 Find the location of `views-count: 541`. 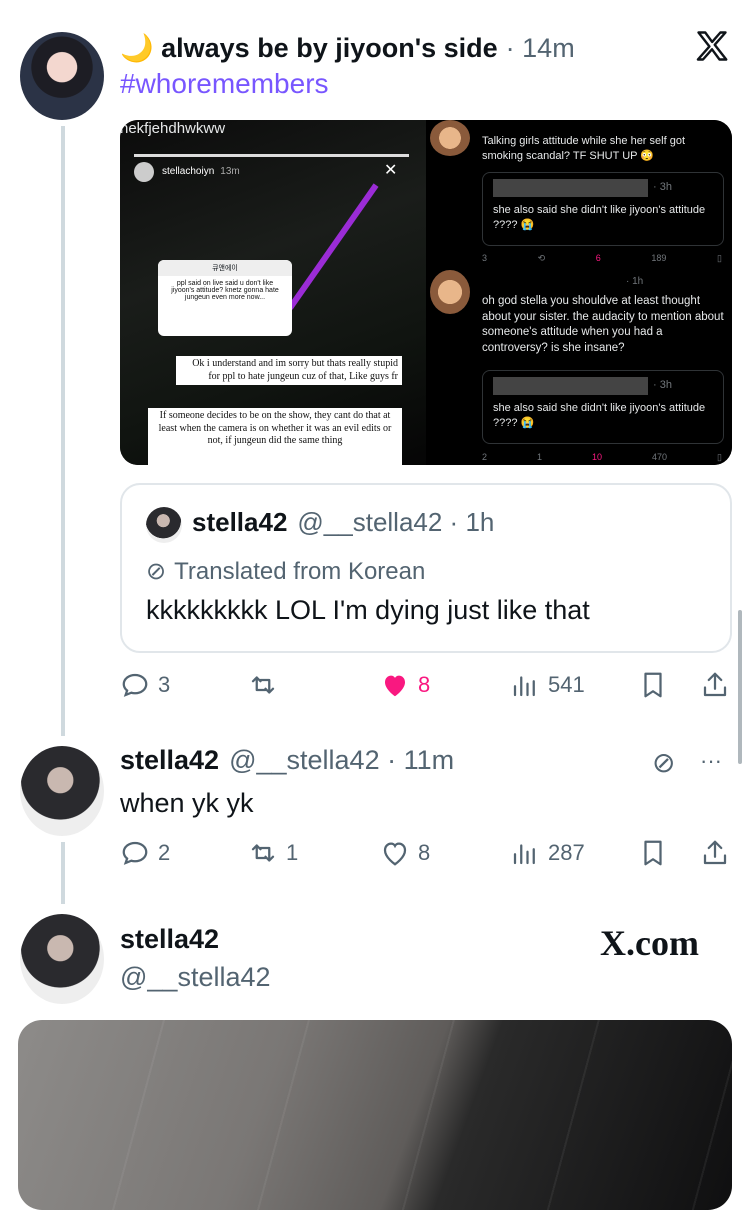

views-count: 541 is located at coordinates (566, 684).